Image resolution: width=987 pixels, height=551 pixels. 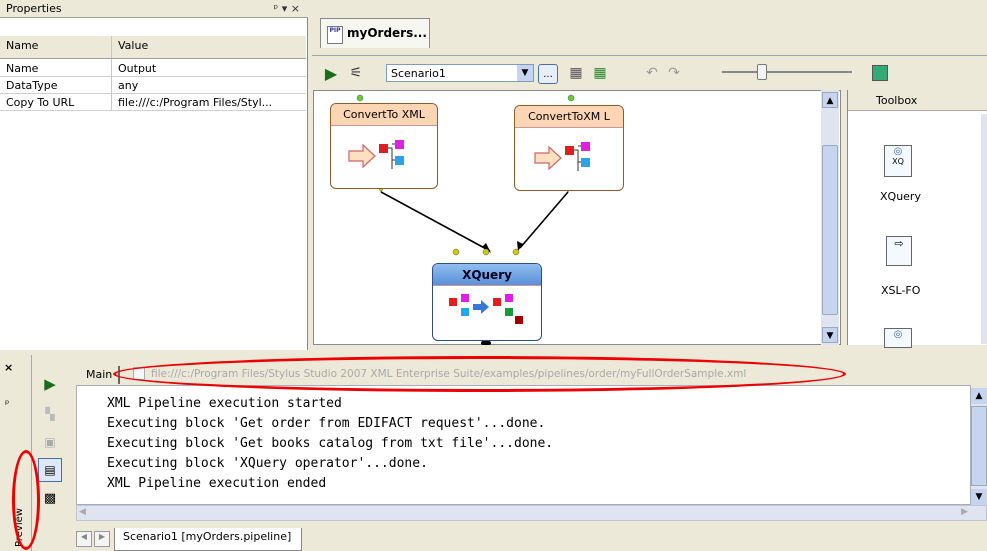 I want to click on property-row: DataType any, so click(x=153, y=85).